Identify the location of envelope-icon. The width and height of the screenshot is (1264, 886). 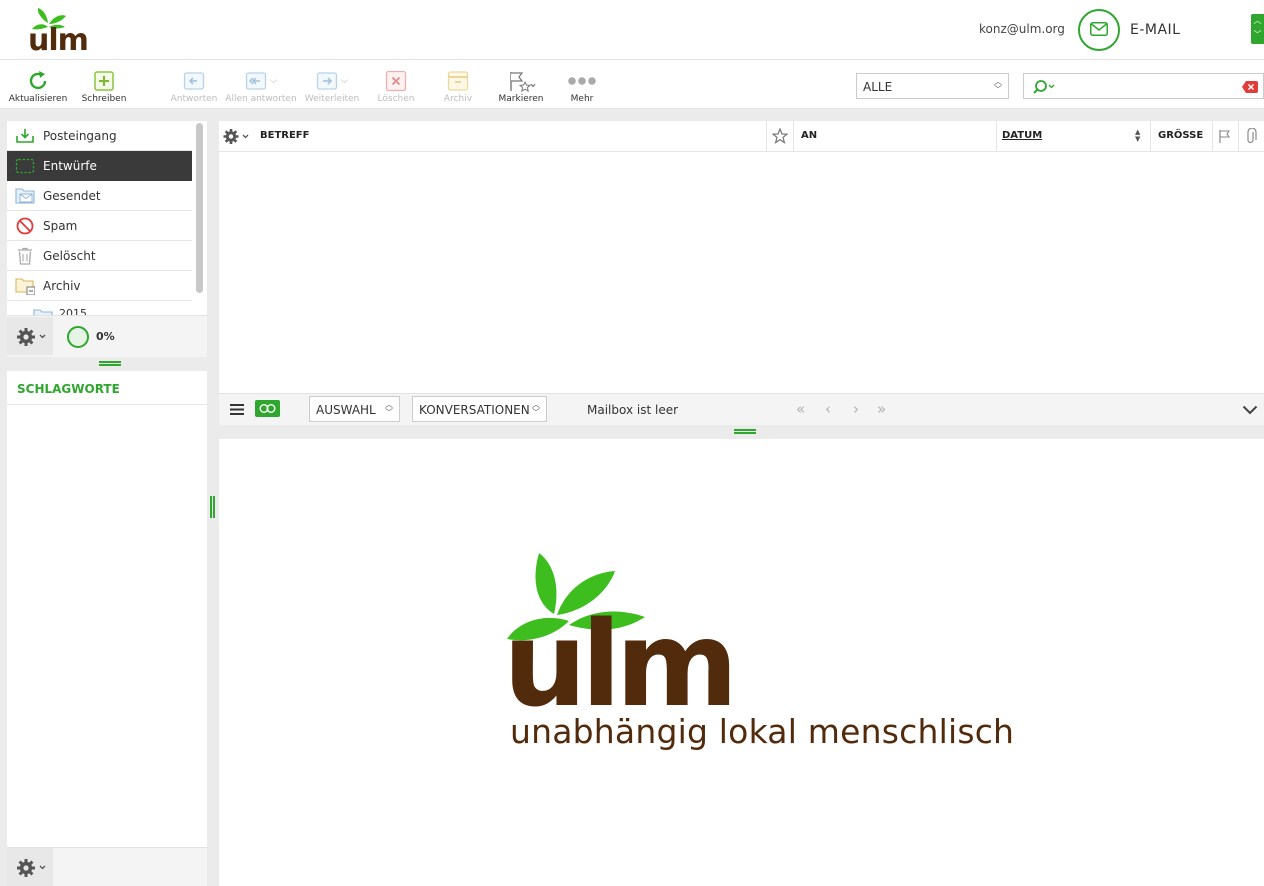
(1099, 29).